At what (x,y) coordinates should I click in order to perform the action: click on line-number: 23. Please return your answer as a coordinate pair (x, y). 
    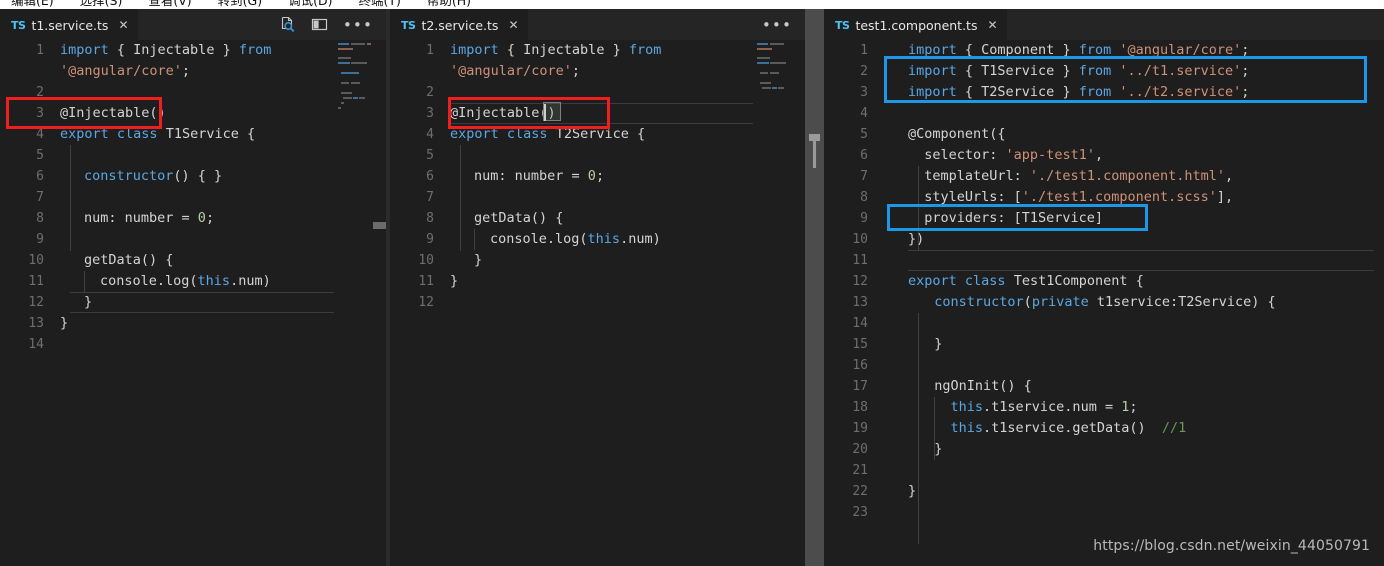
    Looking at the image, I should click on (860, 512).